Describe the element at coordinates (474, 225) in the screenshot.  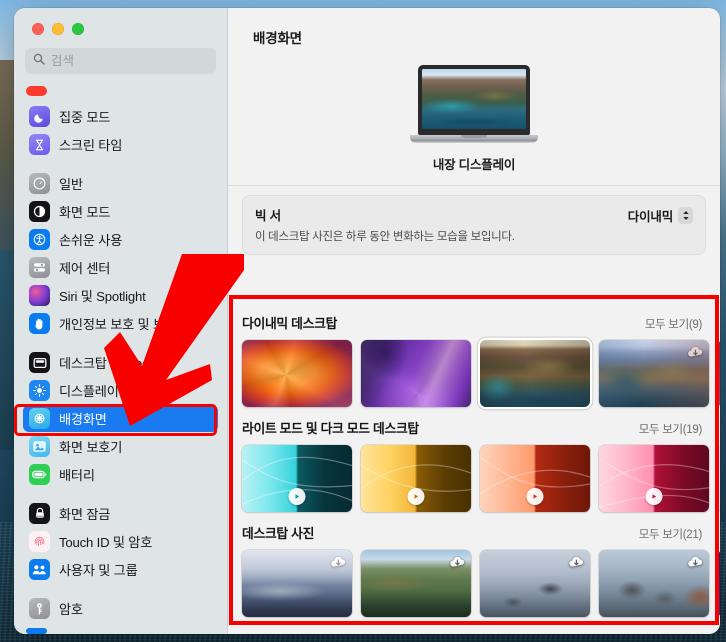
I see `current-wallpaper-card: 빅 서 이 데스크탑 사진은 하루 동안 변화하는 모습을 보입니다. 다이내믹` at that location.